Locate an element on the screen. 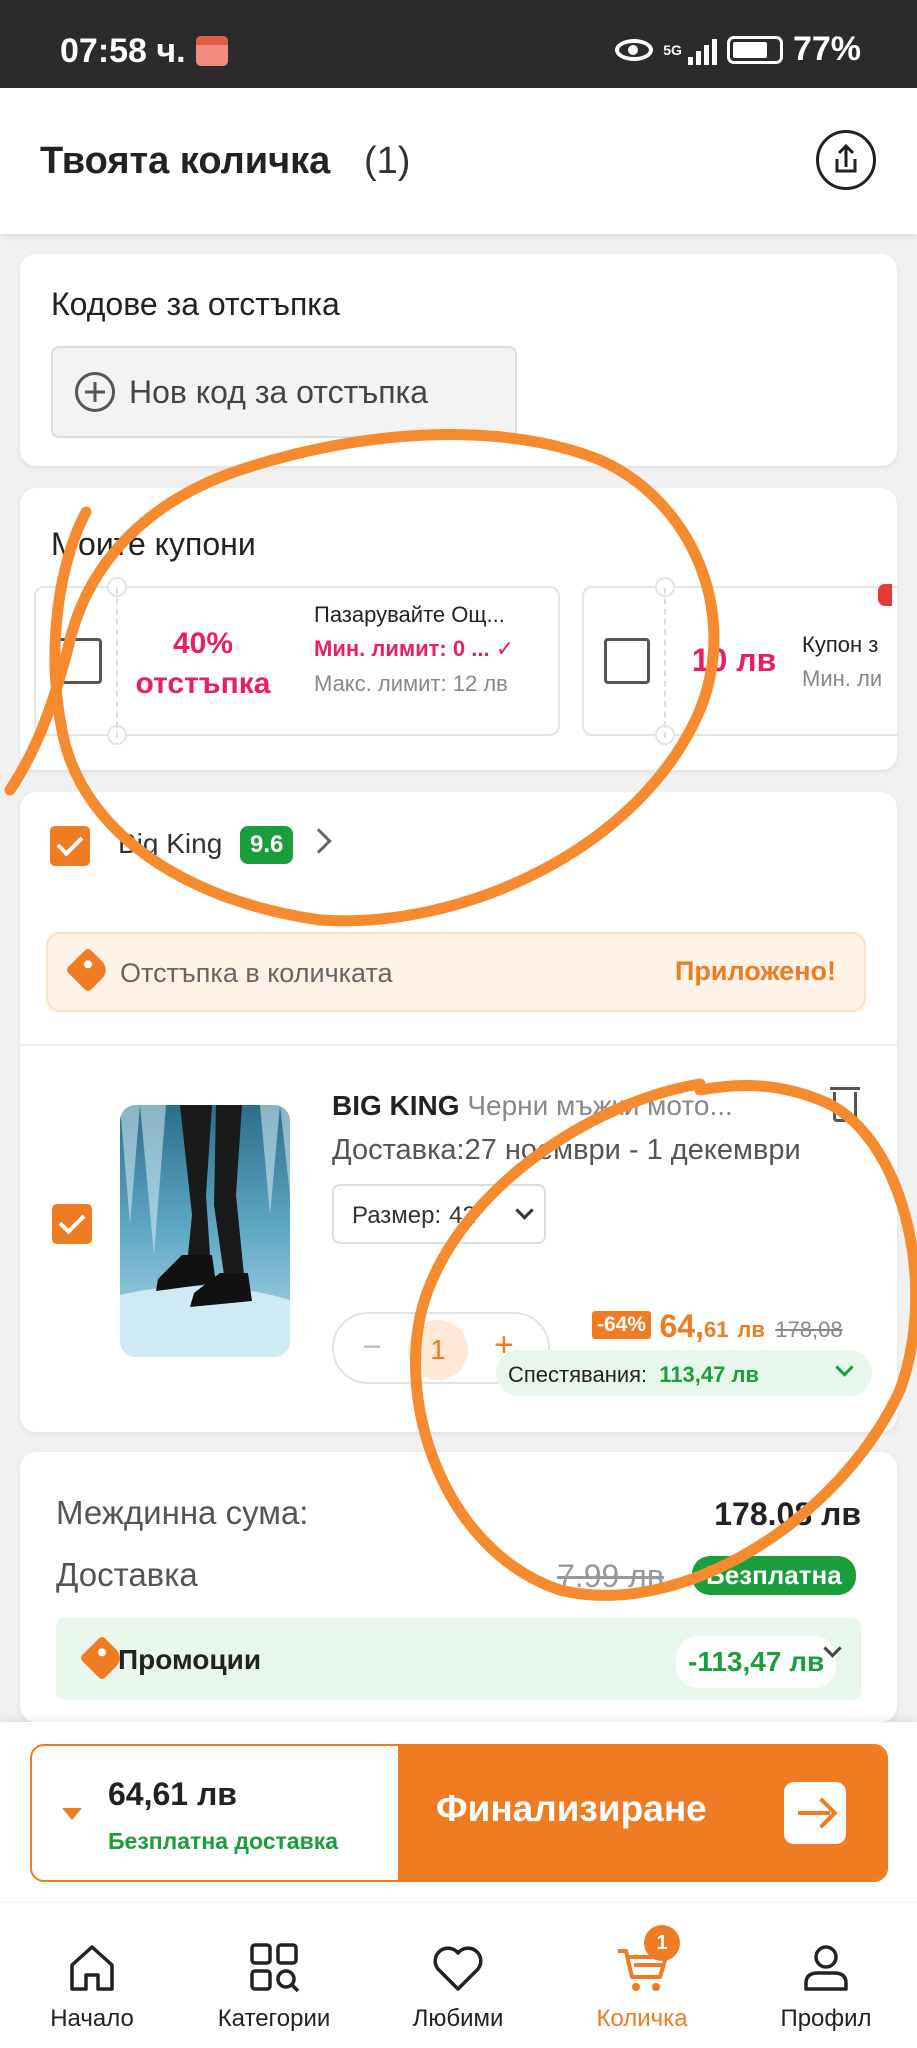 Image resolution: width=917 pixels, height=2048 pixels. new-code-button: Нов код за отстъпка is located at coordinates (284, 392).